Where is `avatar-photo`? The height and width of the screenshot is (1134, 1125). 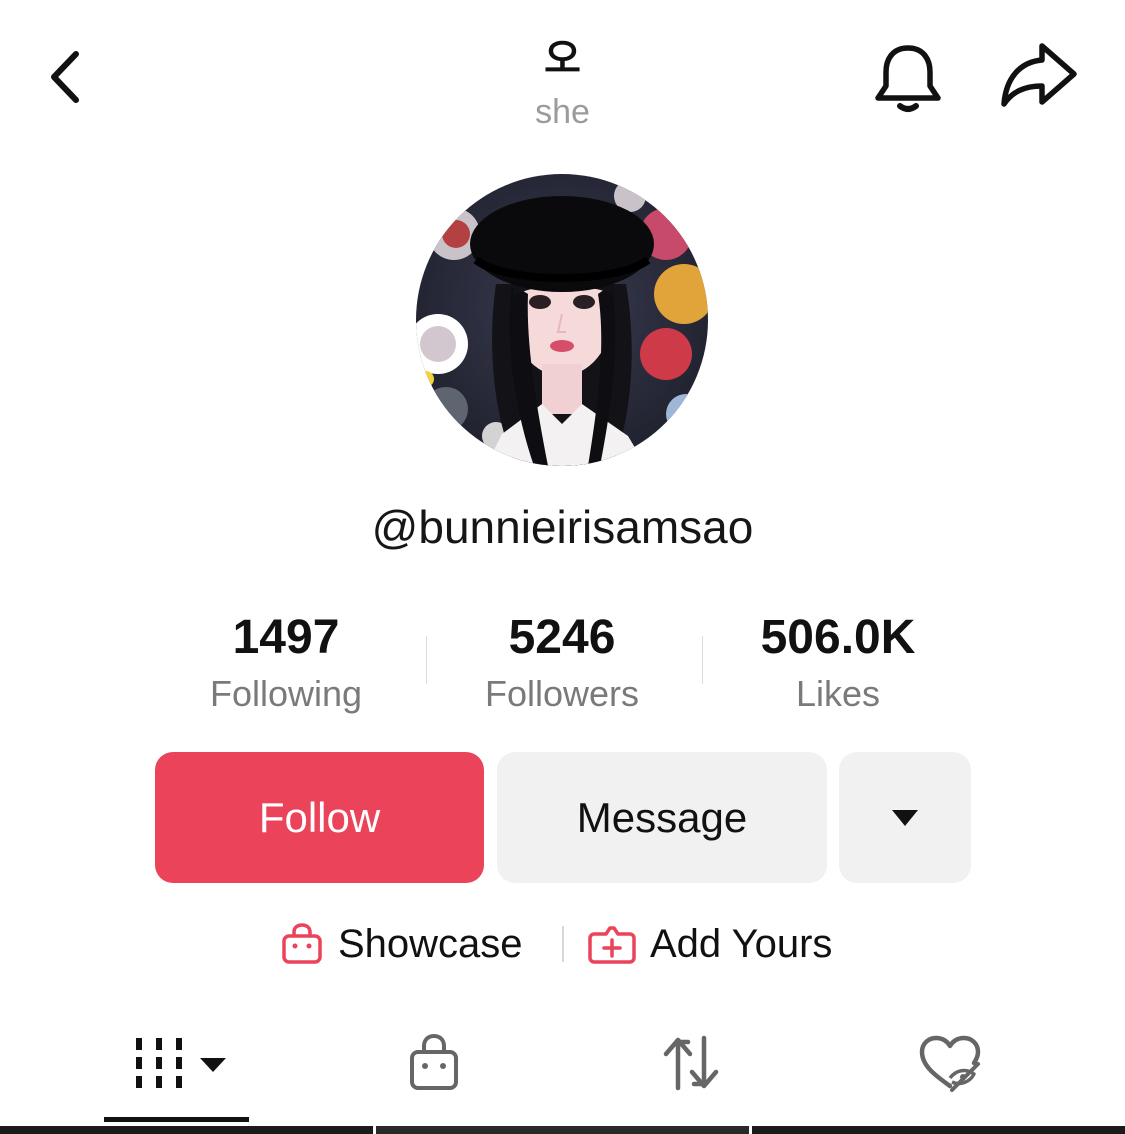
avatar-photo is located at coordinates (562, 320).